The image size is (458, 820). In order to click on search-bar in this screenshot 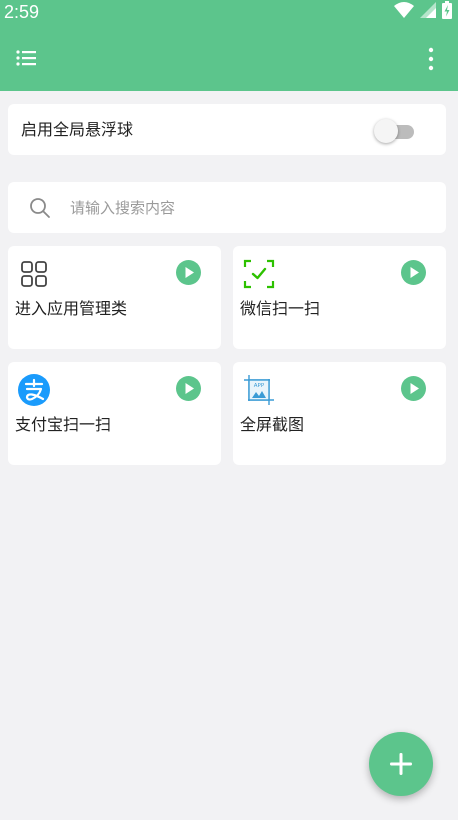, I will do `click(227, 207)`.